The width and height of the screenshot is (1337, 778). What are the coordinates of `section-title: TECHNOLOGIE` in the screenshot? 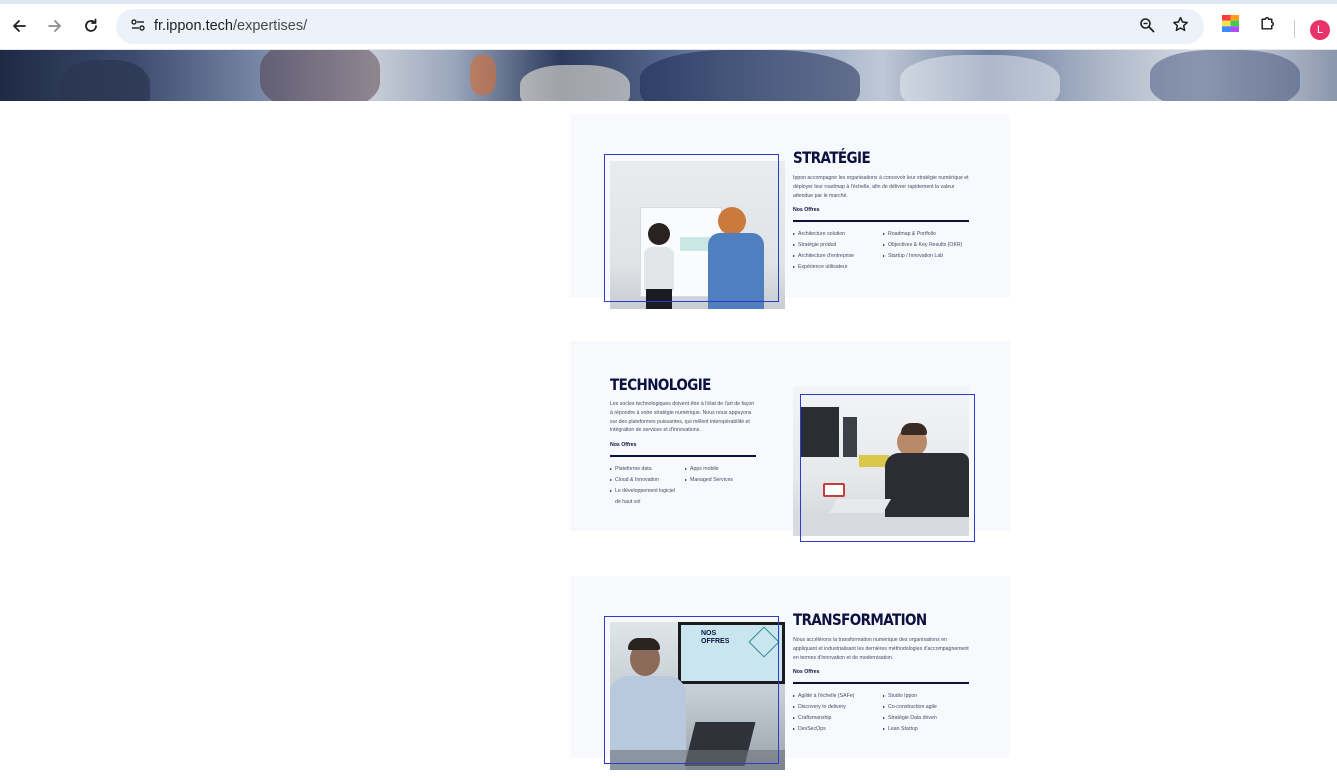 It's located at (660, 385).